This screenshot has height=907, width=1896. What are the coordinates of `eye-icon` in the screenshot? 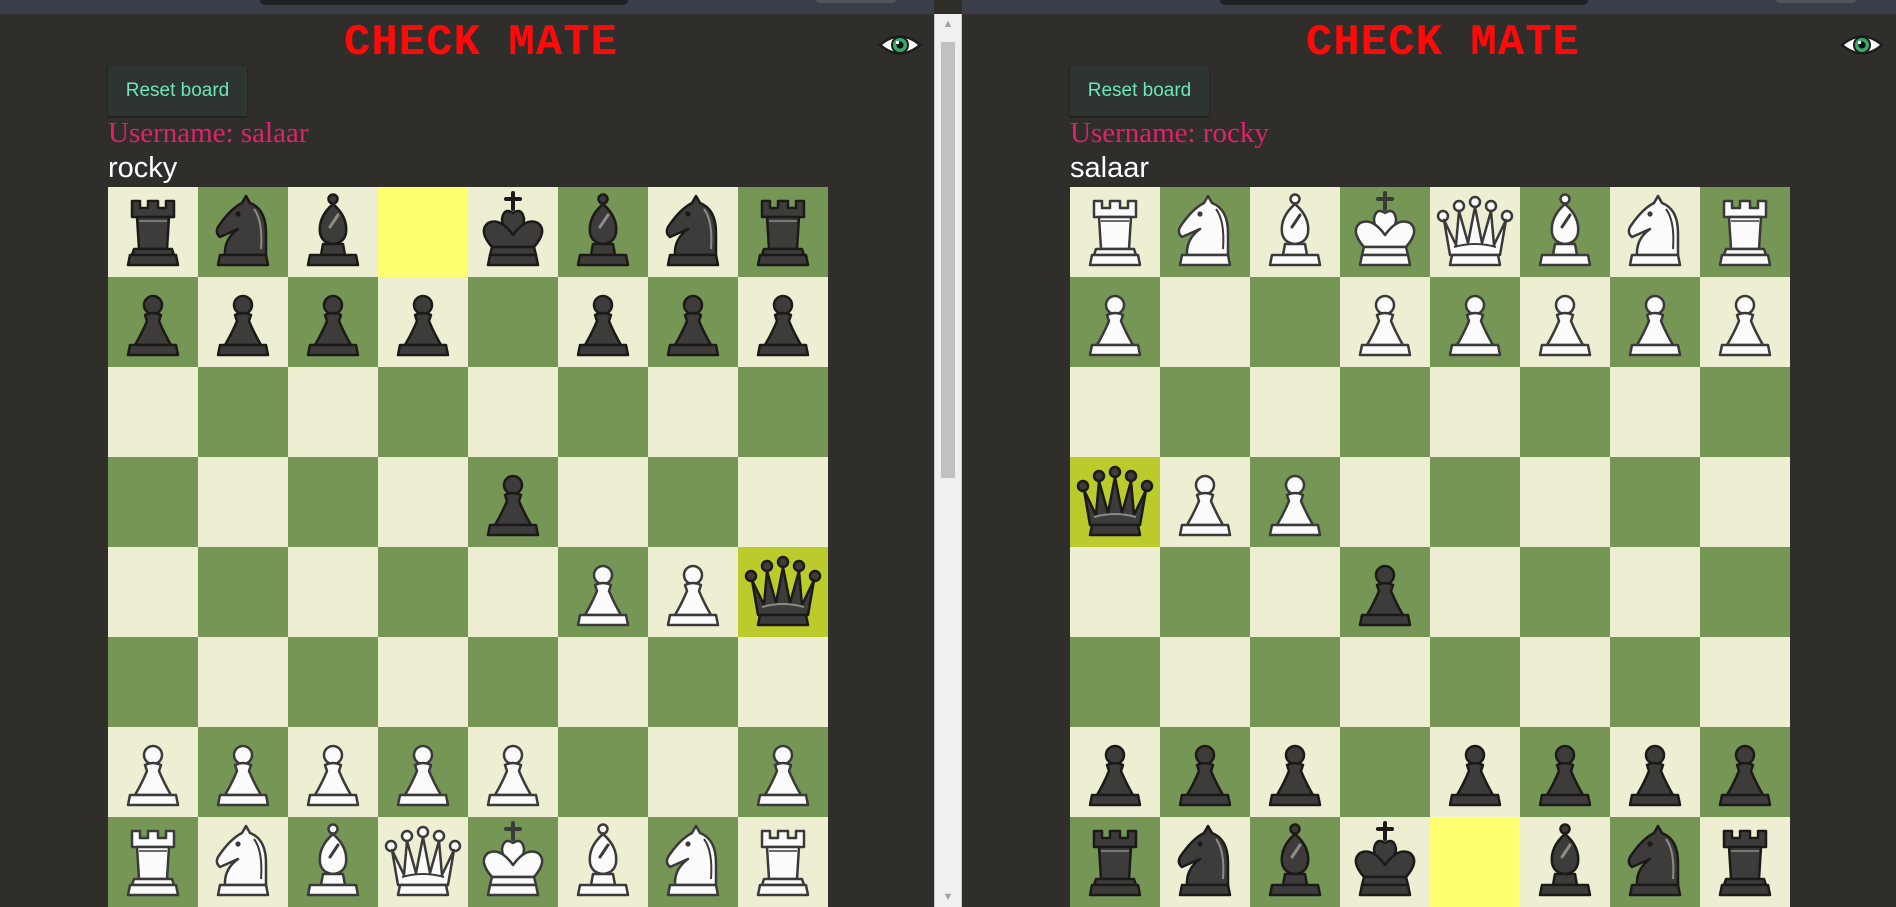 It's located at (1862, 45).